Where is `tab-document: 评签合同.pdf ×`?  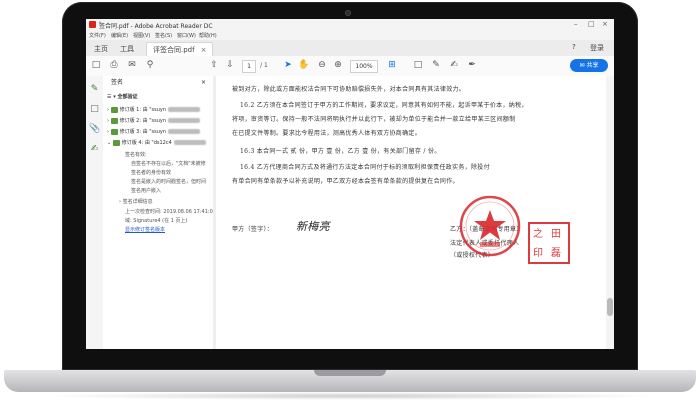 tab-document: 评签合同.pdf × is located at coordinates (180, 49).